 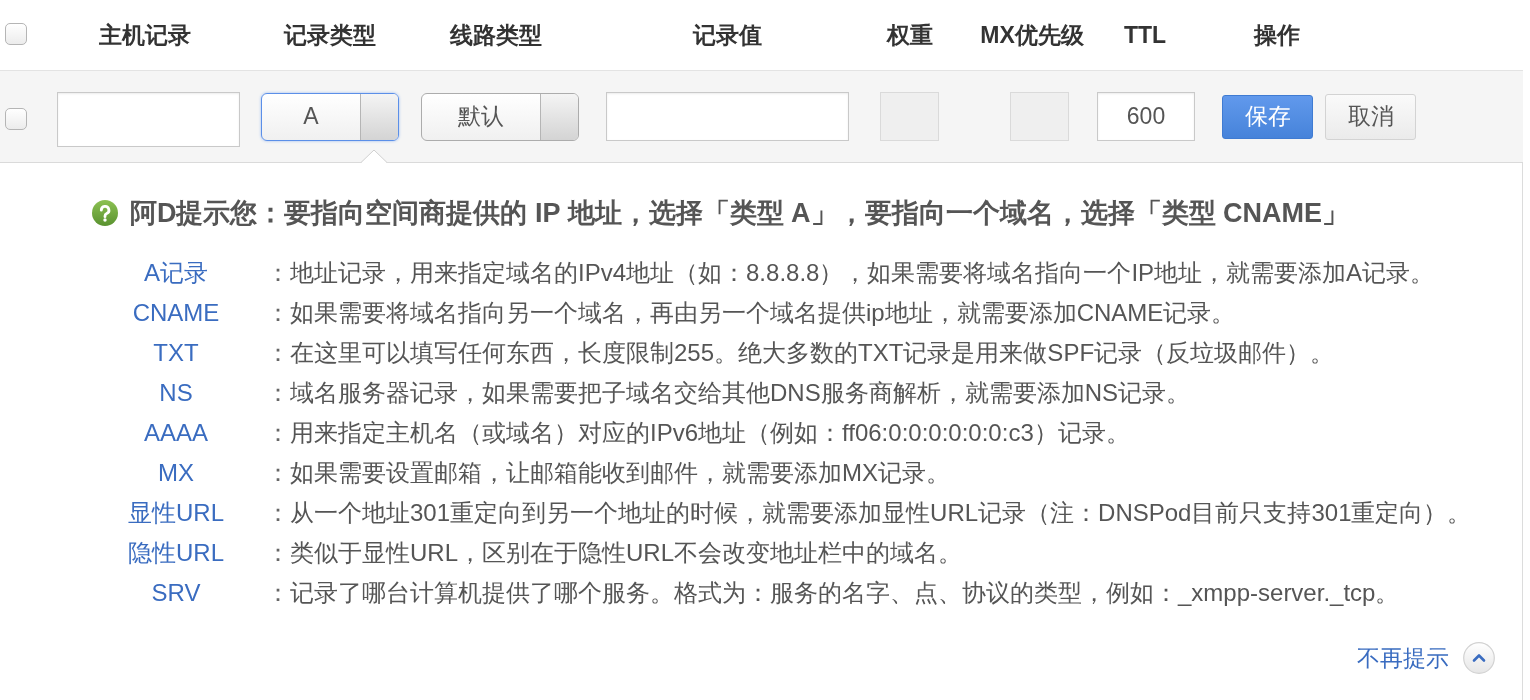 I want to click on record-description: 如果需要设置邮箱，让邮箱能收到邮件，就需要添加MX记录。, so click(x=620, y=473).